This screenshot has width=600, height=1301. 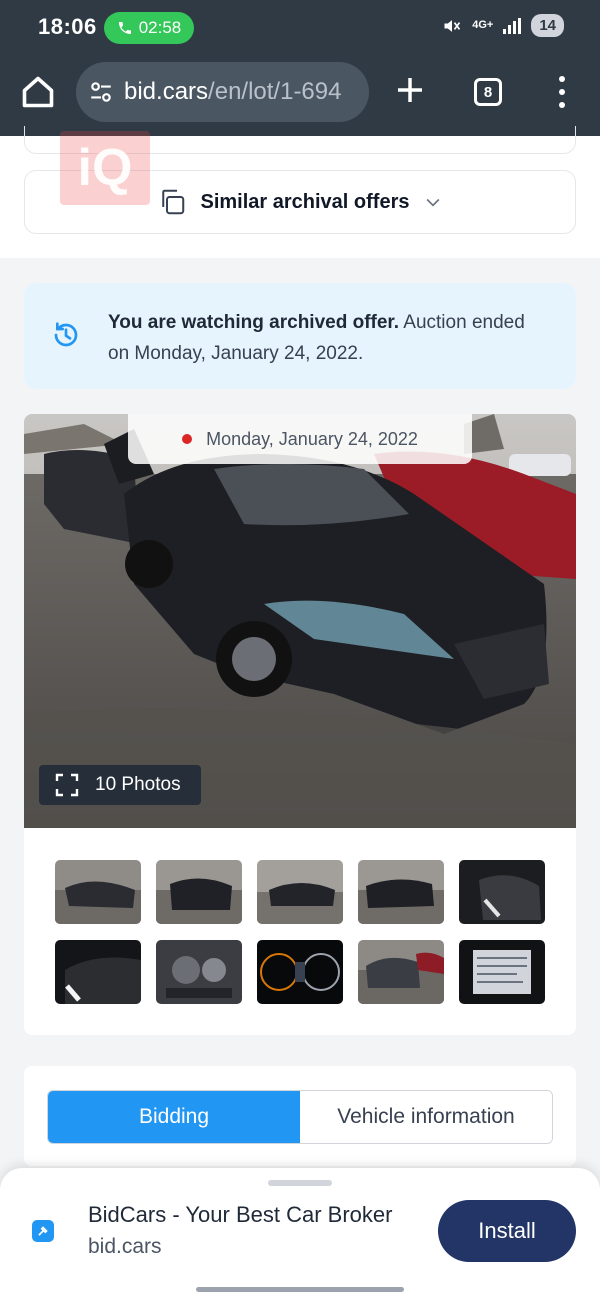 What do you see at coordinates (512, 25) in the screenshot?
I see `signal-icon` at bounding box center [512, 25].